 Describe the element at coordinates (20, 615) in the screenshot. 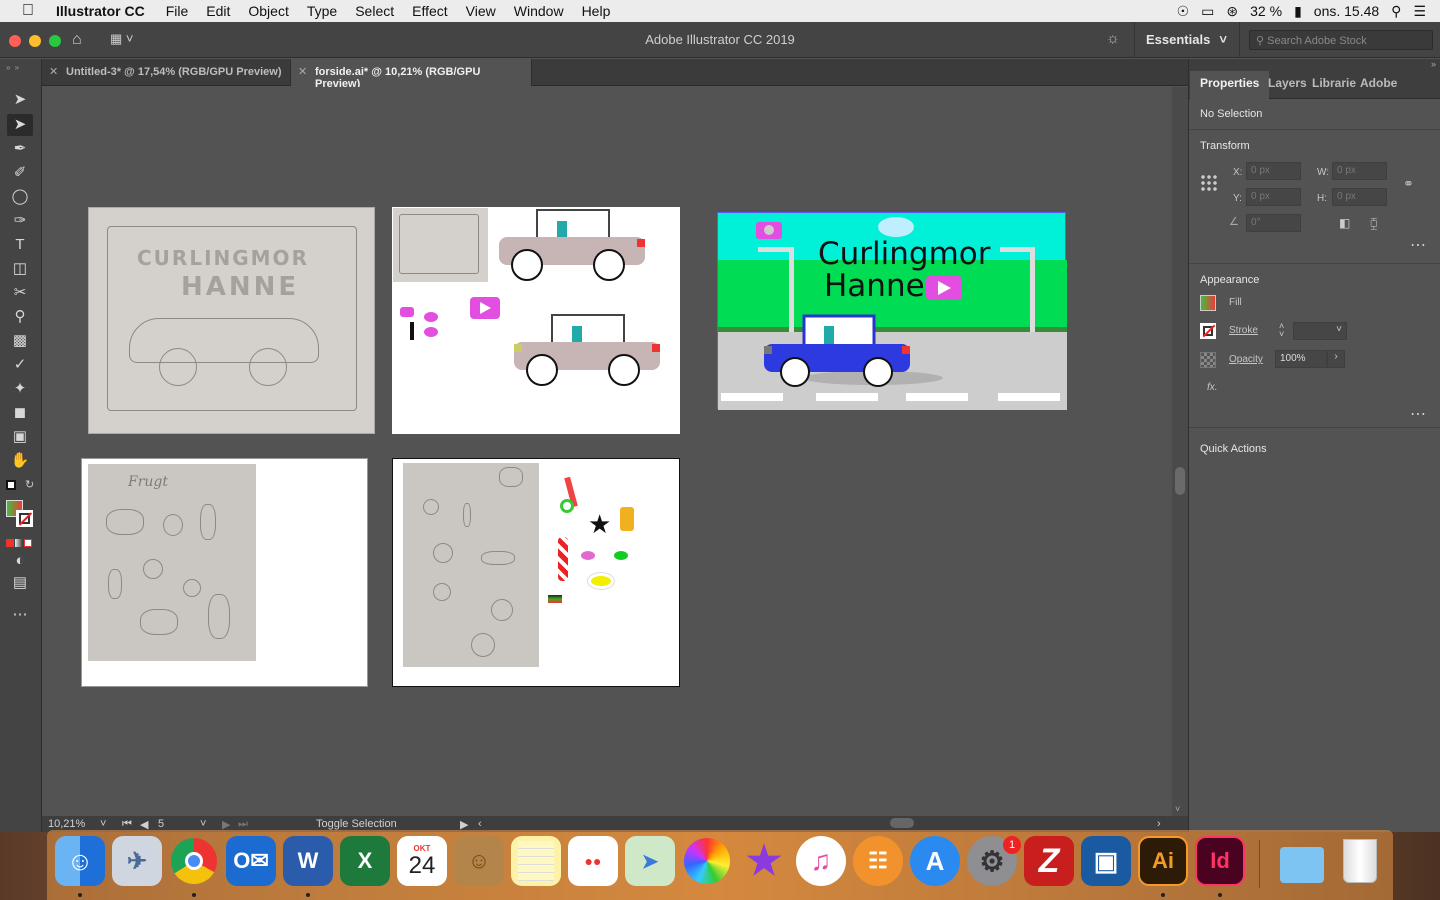

I see `edit-toolbar-icon: ⋯` at that location.